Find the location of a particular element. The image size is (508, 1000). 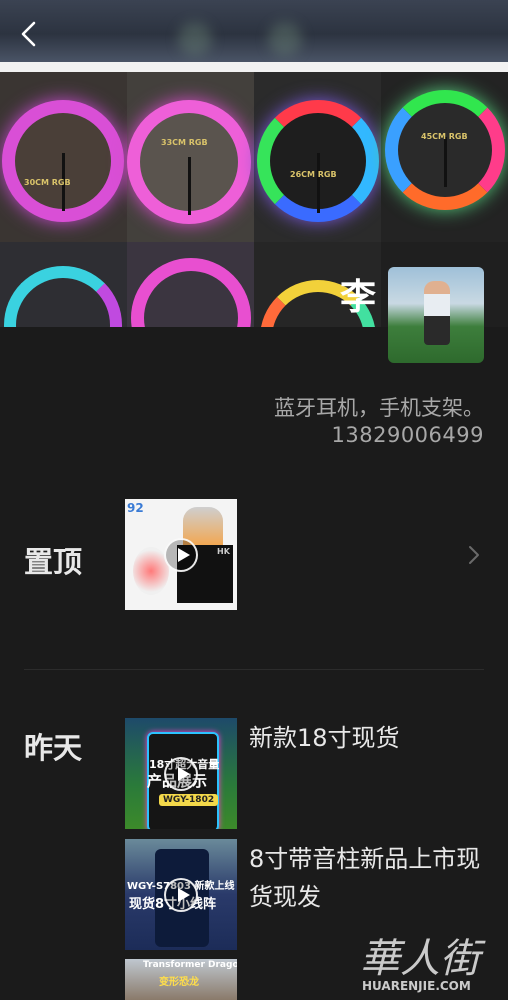

ring-label: 33CM RGB is located at coordinates (184, 142).